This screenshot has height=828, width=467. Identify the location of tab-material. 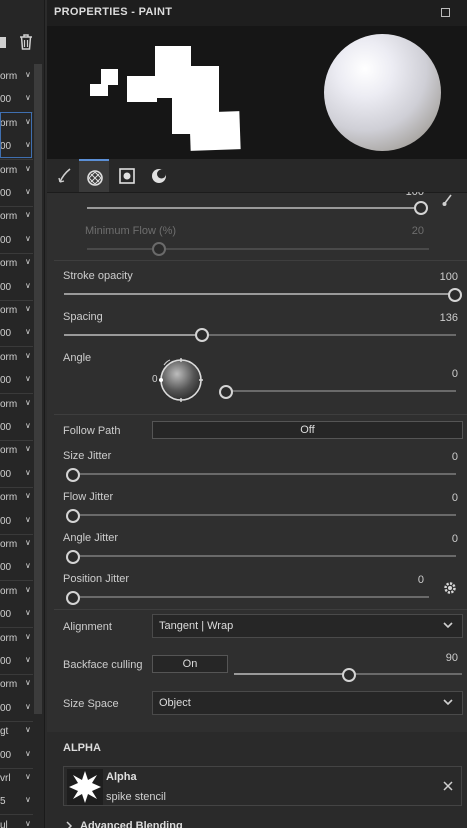
(94, 175).